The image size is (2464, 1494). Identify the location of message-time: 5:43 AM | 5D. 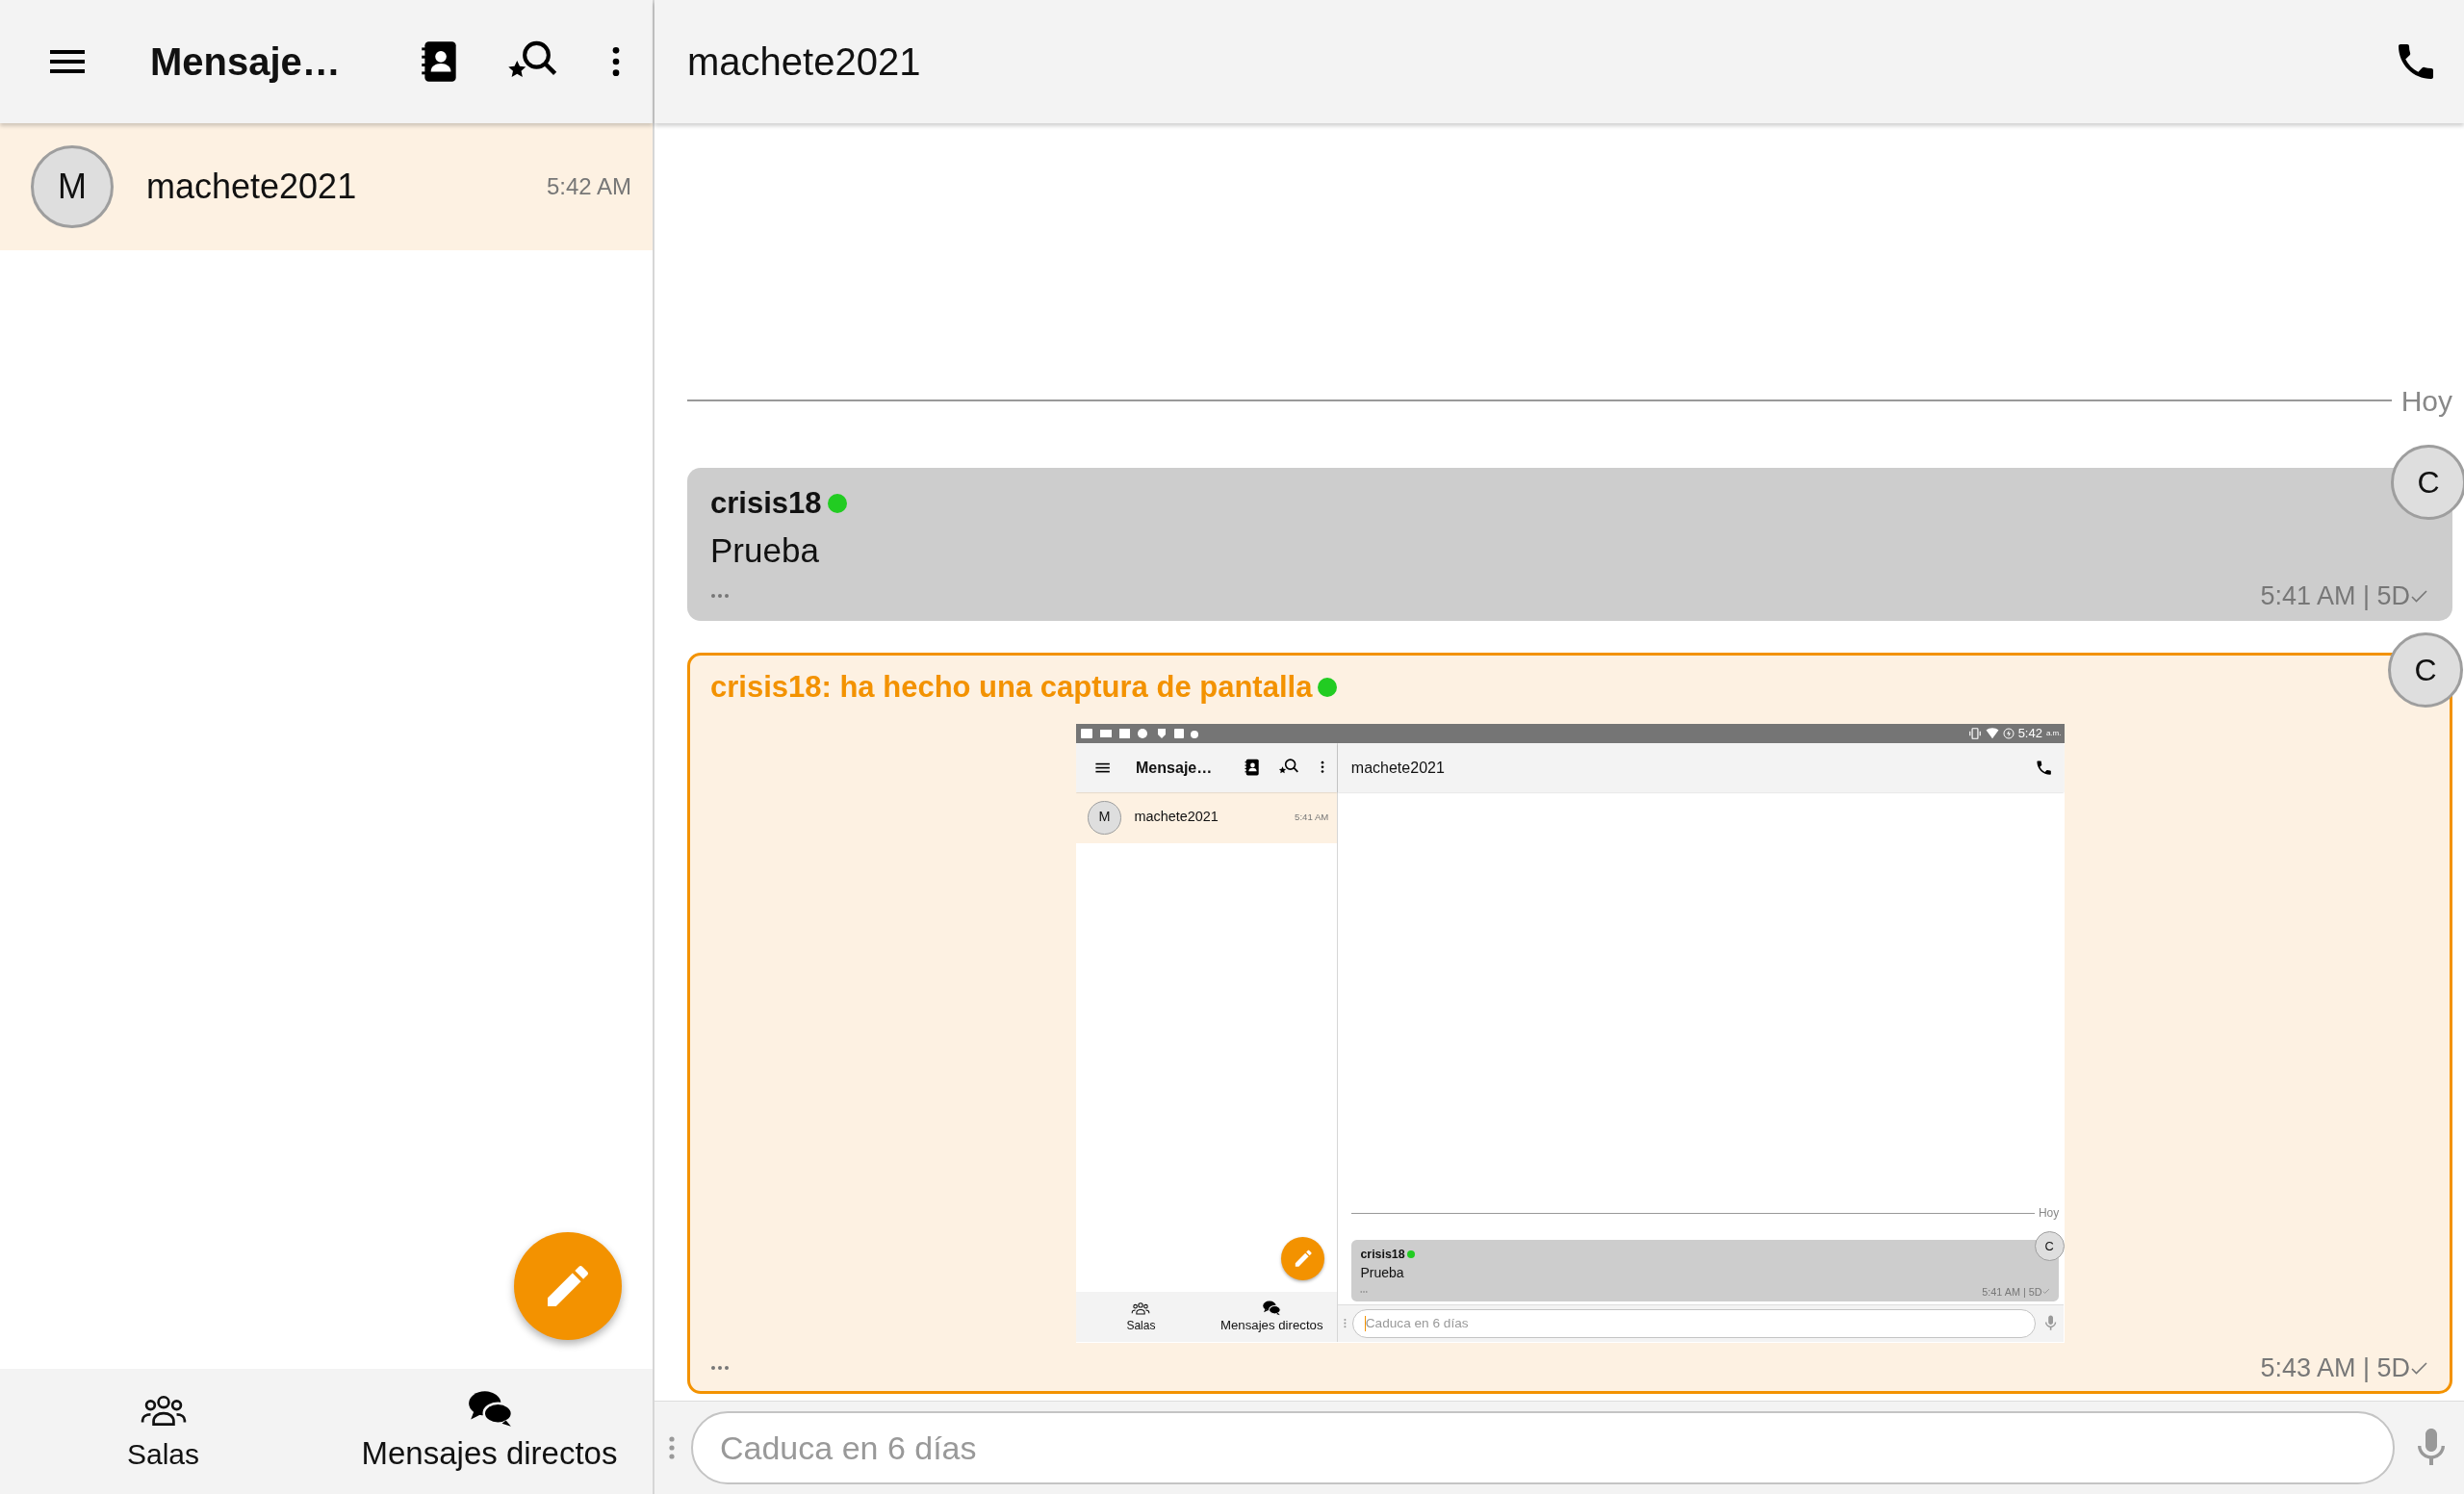
(2335, 1368).